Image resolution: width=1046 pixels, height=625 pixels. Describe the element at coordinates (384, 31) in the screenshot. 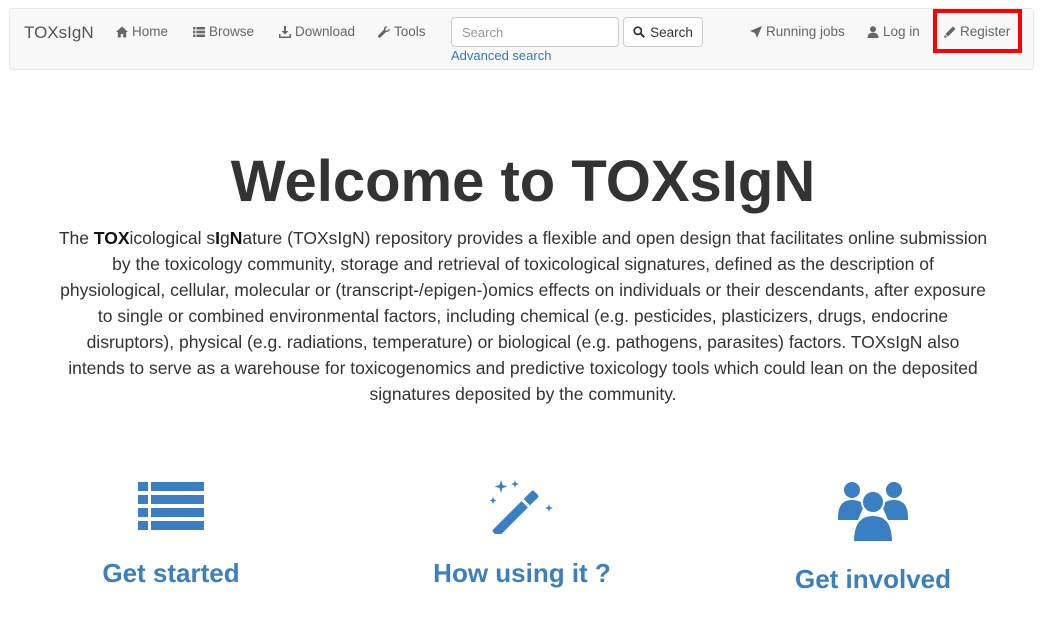

I see `wrench-icon` at that location.